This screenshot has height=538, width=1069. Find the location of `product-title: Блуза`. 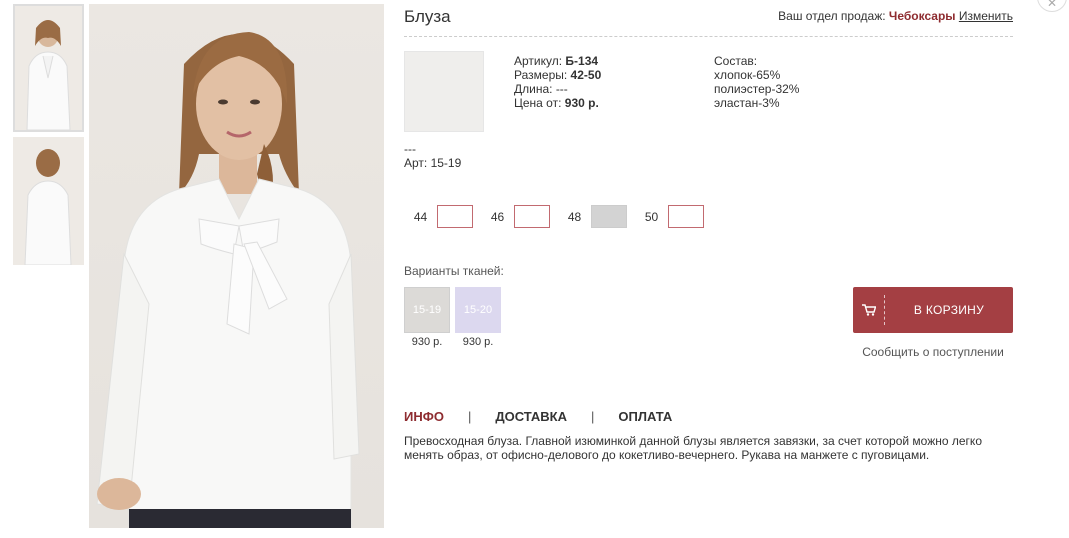

product-title: Блуза is located at coordinates (427, 16).